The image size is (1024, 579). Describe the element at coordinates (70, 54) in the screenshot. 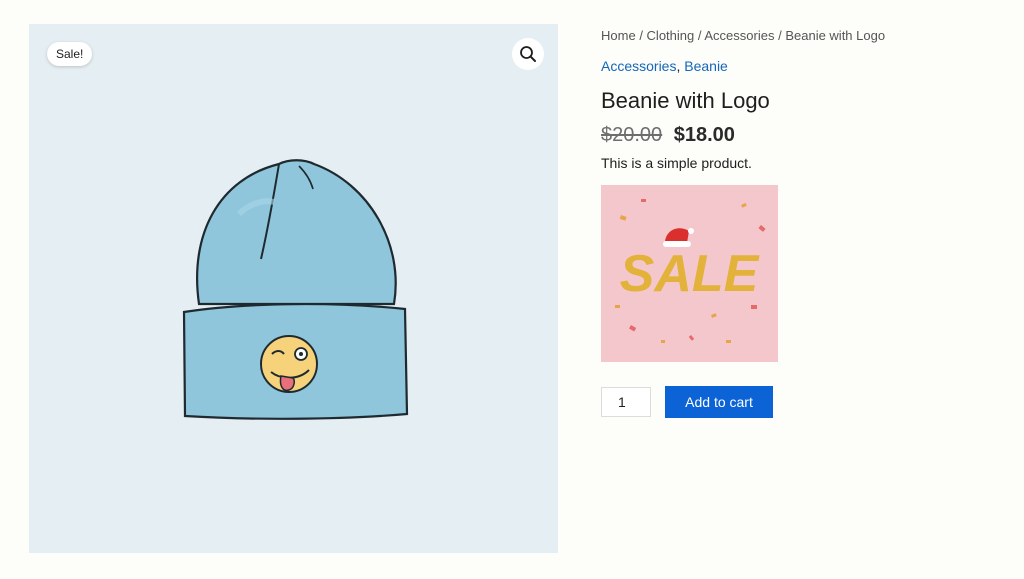

I see `sale-badge: Sale!` at that location.